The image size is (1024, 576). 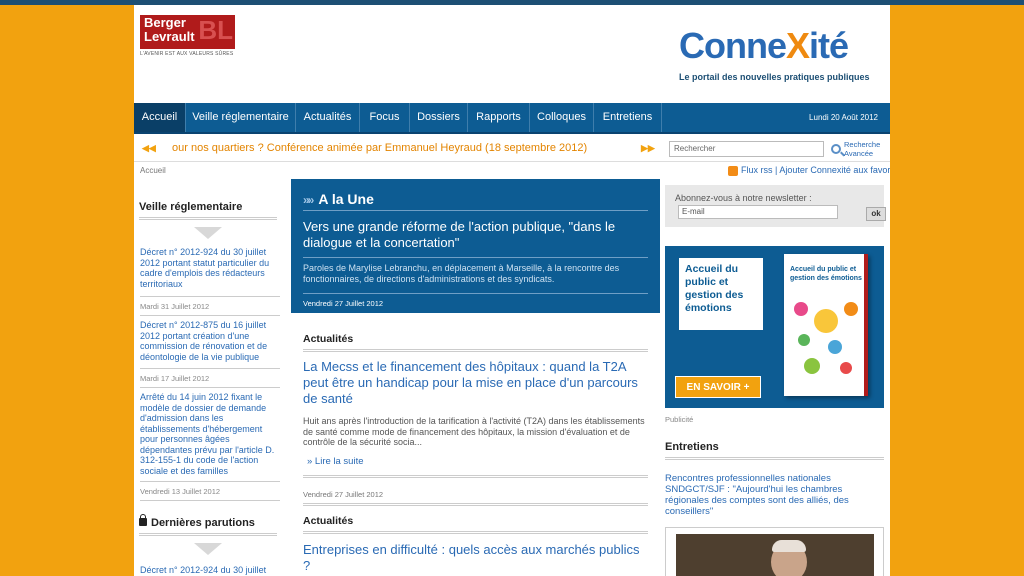 What do you see at coordinates (165, 22) in the screenshot?
I see `logo-line1: Berger` at bounding box center [165, 22].